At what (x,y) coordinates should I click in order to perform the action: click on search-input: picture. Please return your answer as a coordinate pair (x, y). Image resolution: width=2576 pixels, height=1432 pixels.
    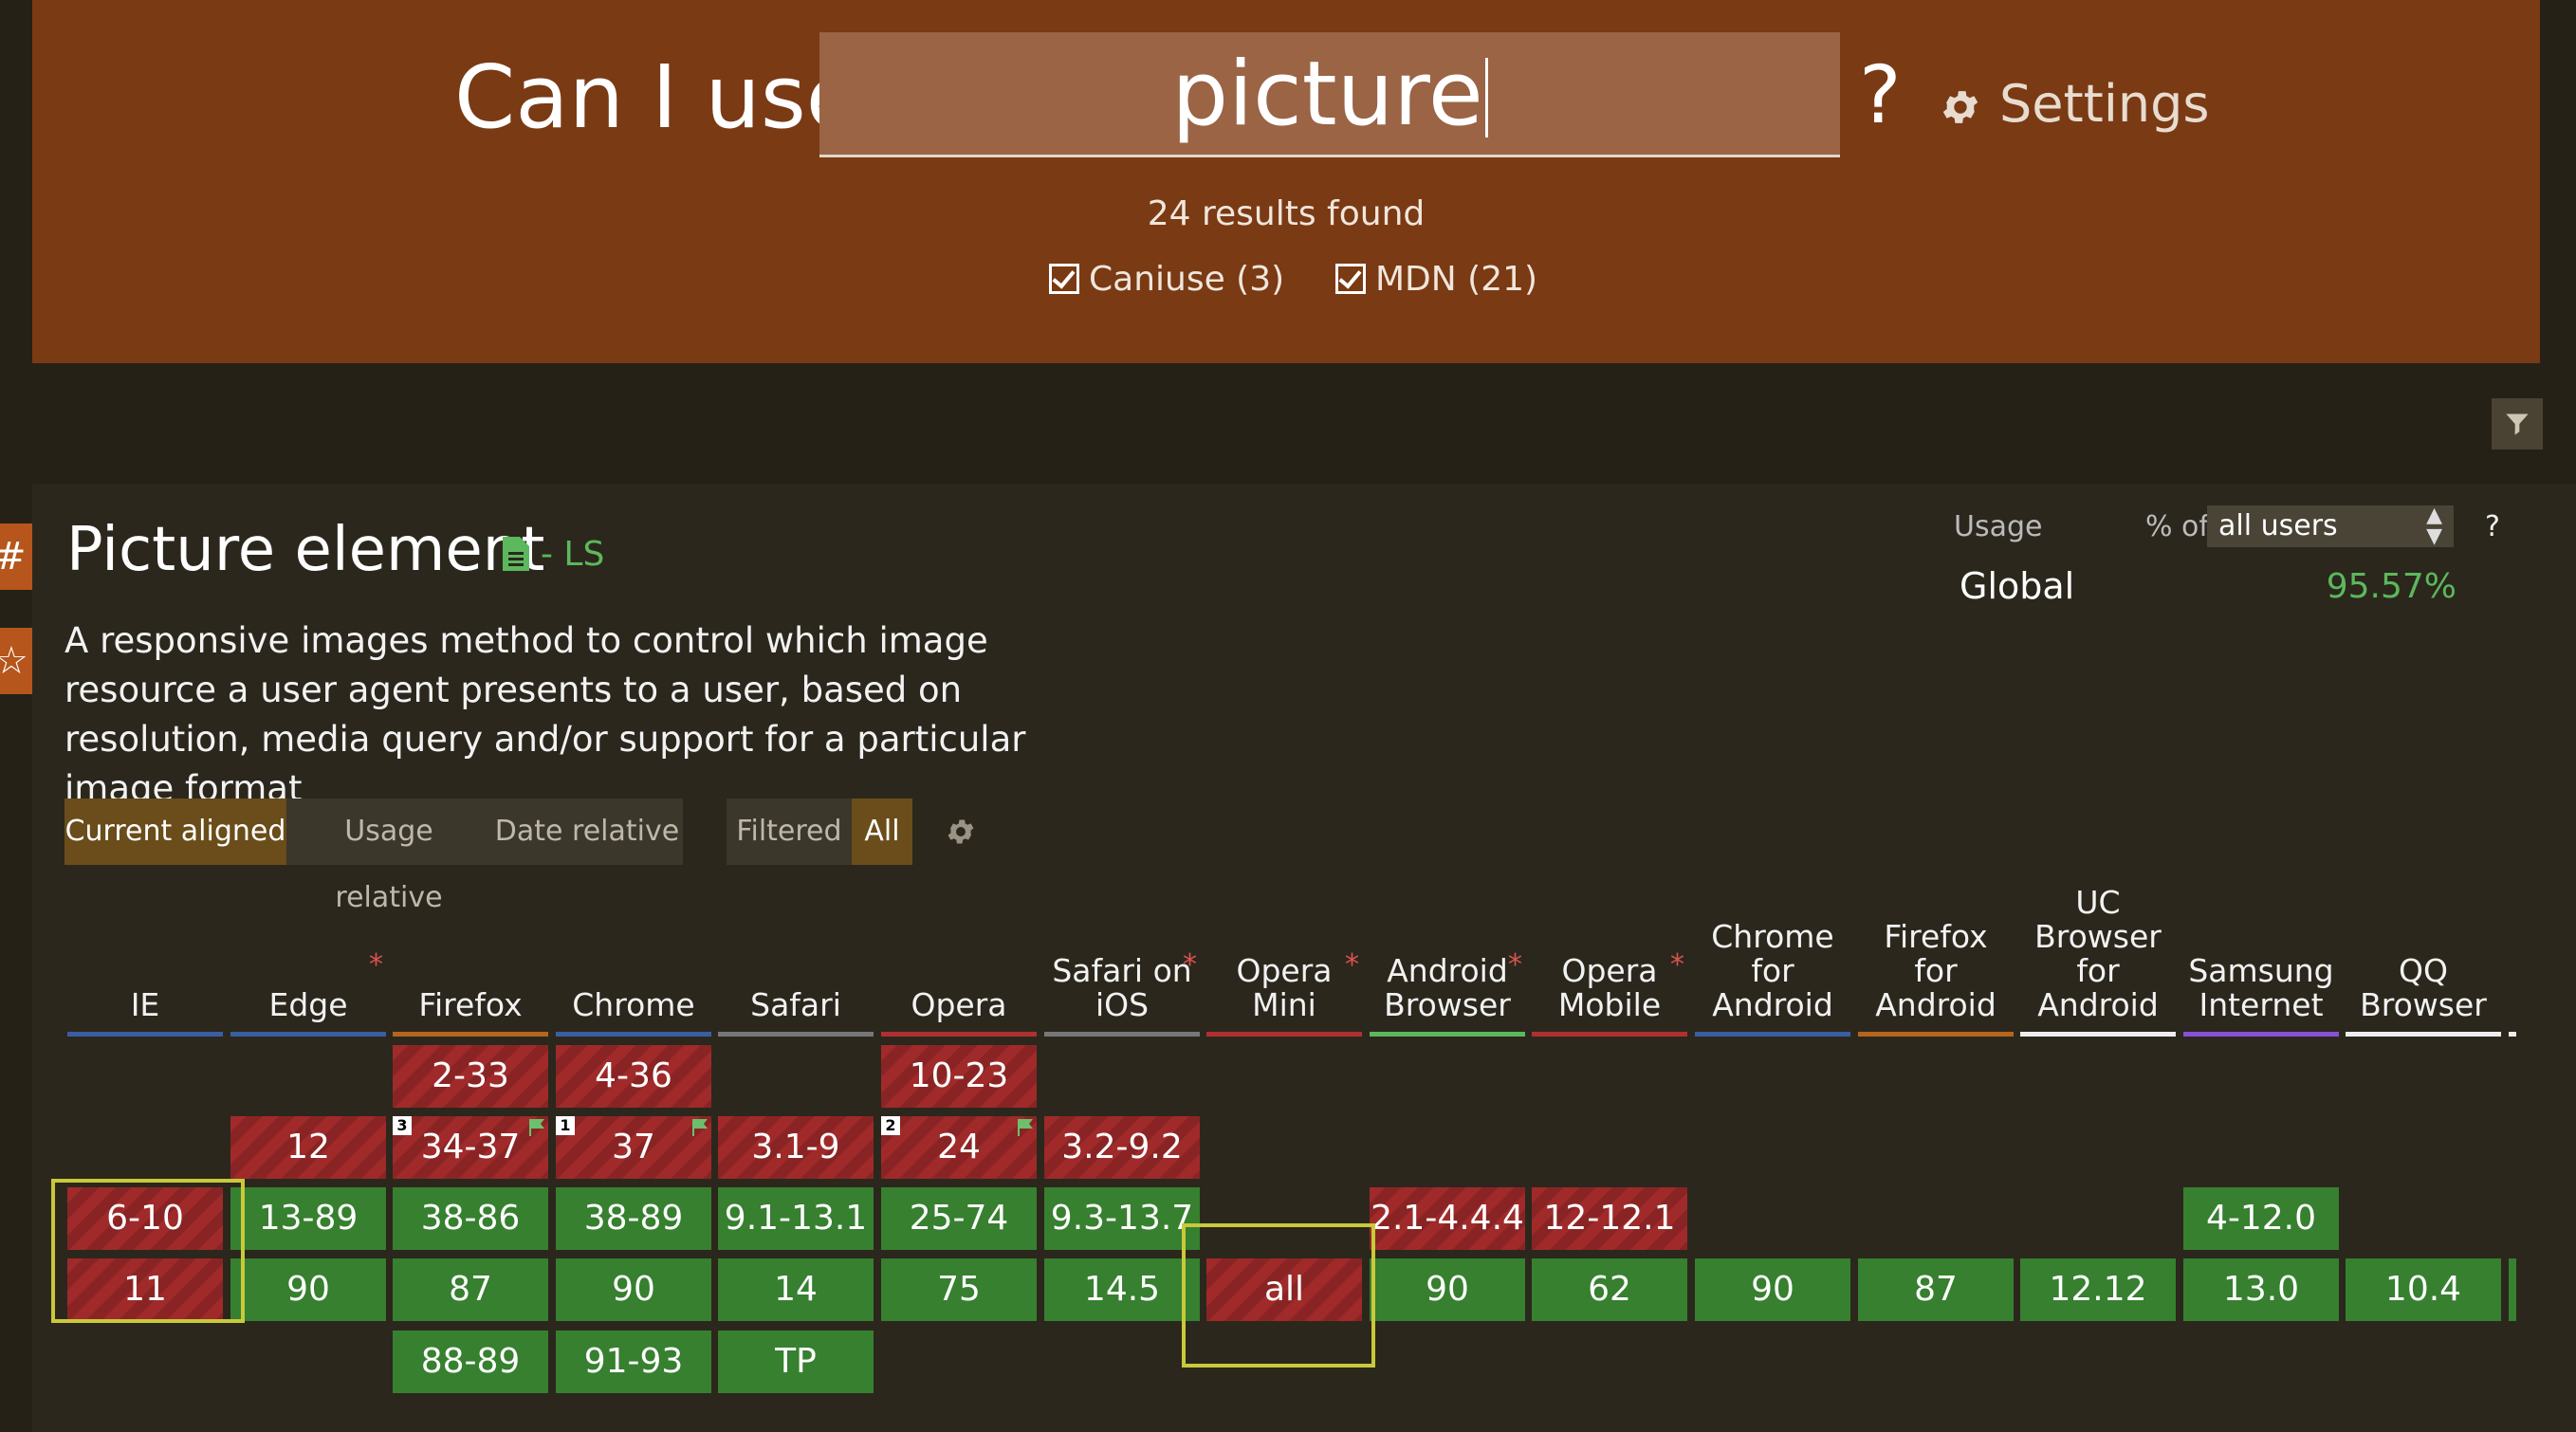
    Looking at the image, I should click on (1329, 95).